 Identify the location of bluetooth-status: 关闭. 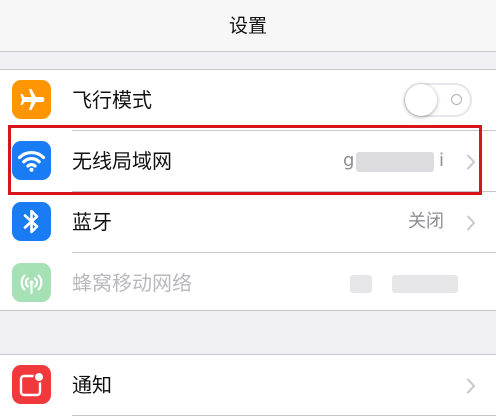
(426, 221).